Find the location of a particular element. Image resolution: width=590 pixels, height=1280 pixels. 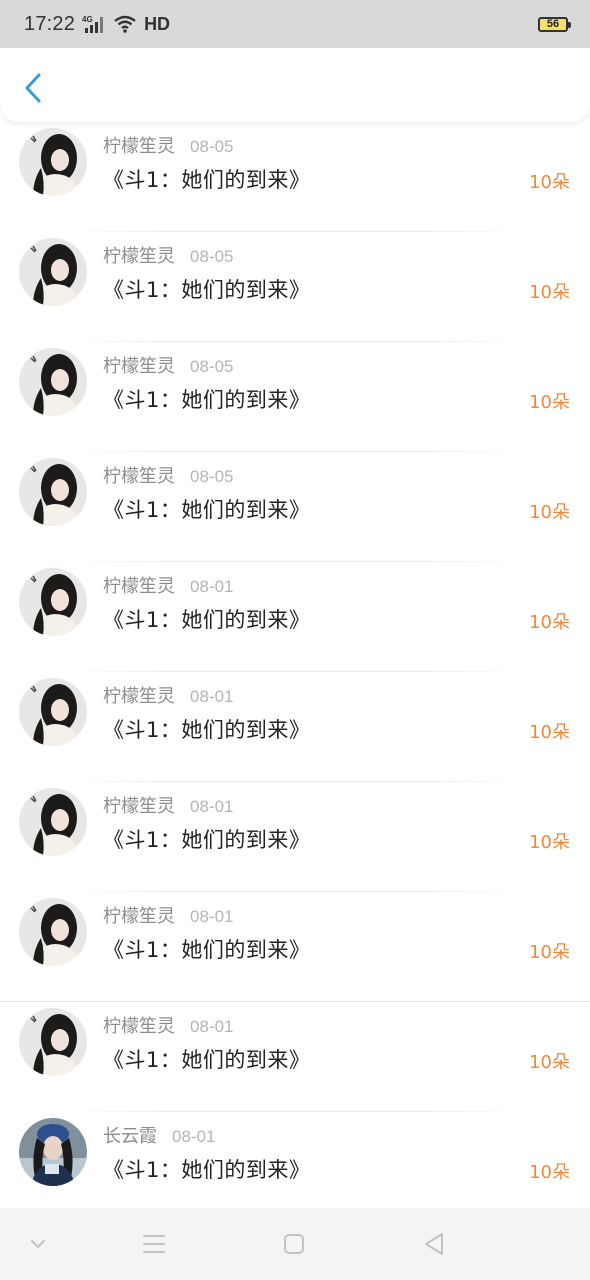

menu-icon is located at coordinates (154, 1244).